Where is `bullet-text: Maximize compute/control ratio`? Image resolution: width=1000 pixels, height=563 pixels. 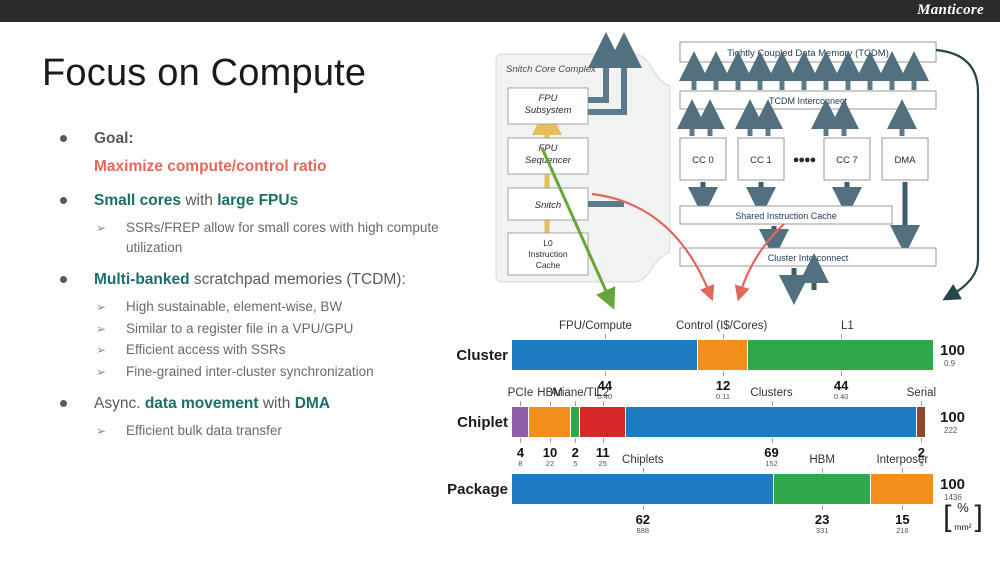
bullet-text: Maximize compute/control ratio is located at coordinates (210, 166).